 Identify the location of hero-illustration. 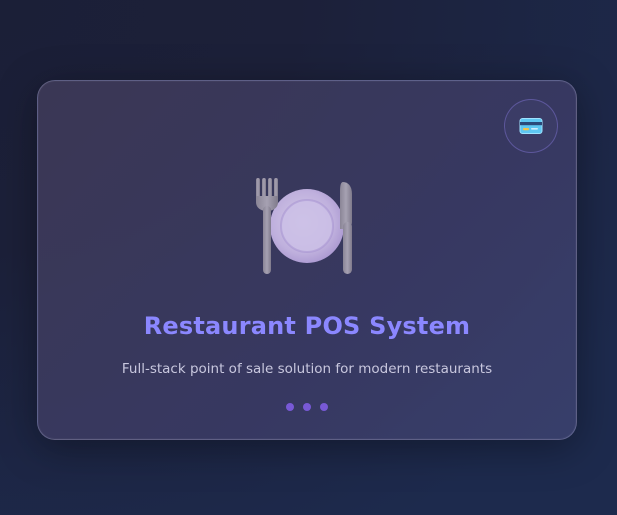
(307, 226).